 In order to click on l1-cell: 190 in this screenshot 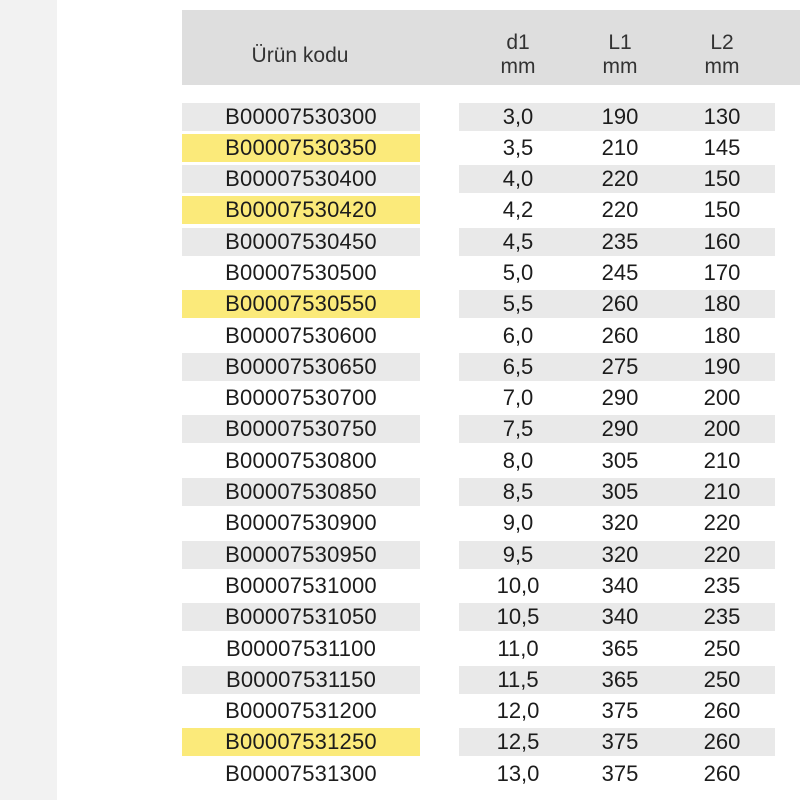, I will do `click(620, 116)`.